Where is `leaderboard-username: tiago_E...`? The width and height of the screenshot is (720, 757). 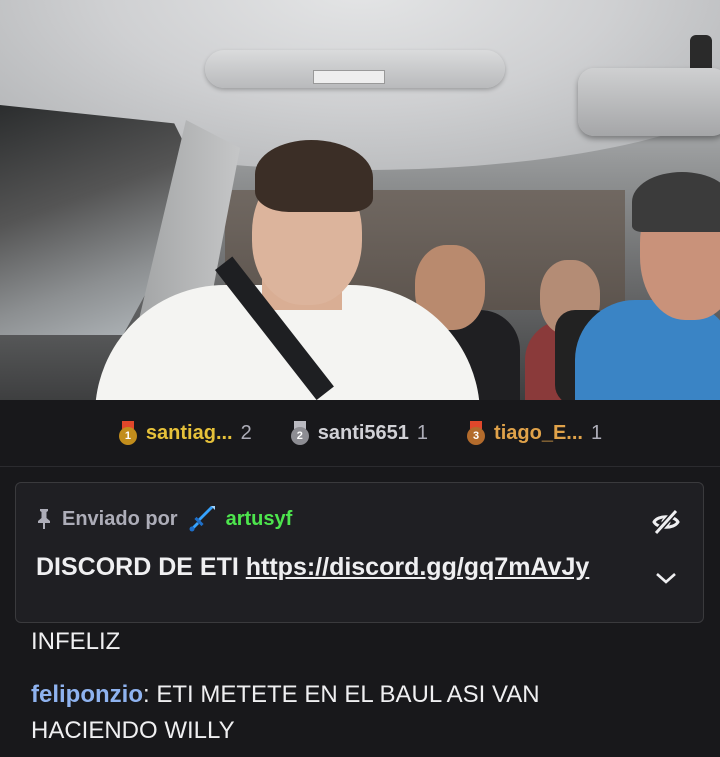
leaderboard-username: tiago_E... is located at coordinates (538, 432).